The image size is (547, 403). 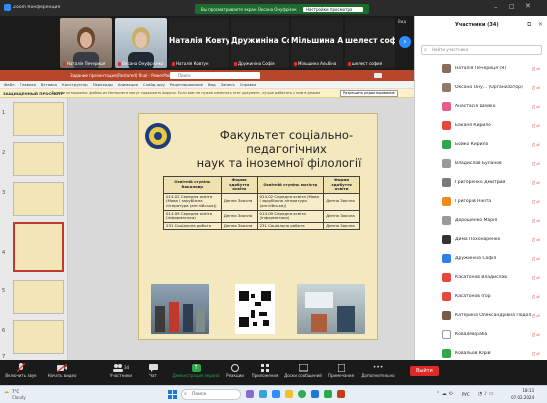 I want to click on apps-button: Приложения, so click(x=265, y=370).